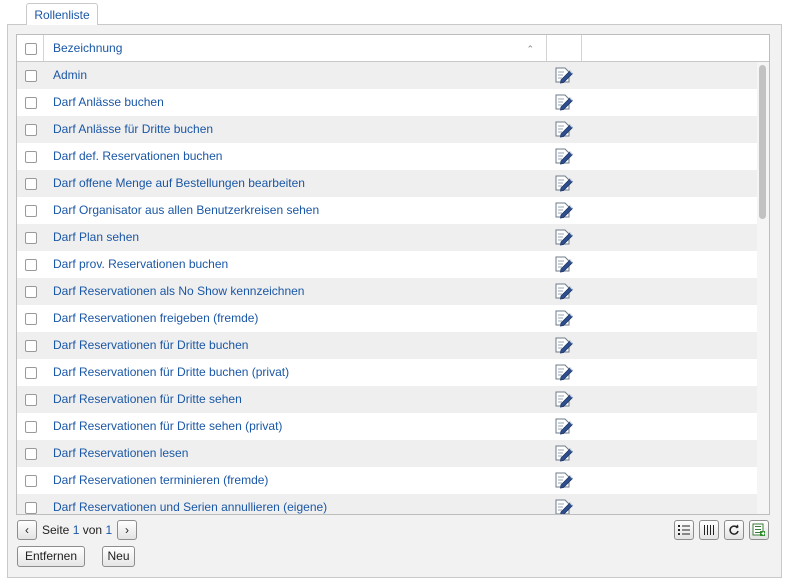  Describe the element at coordinates (118, 556) in the screenshot. I see `new-button: Neu` at that location.